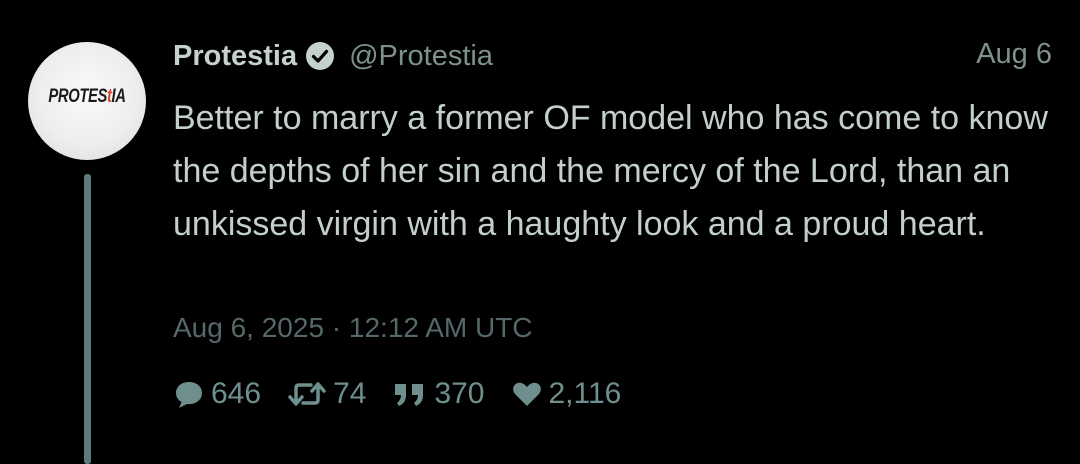 The width and height of the screenshot is (1080, 464). I want to click on verified-check-icon, so click(320, 56).